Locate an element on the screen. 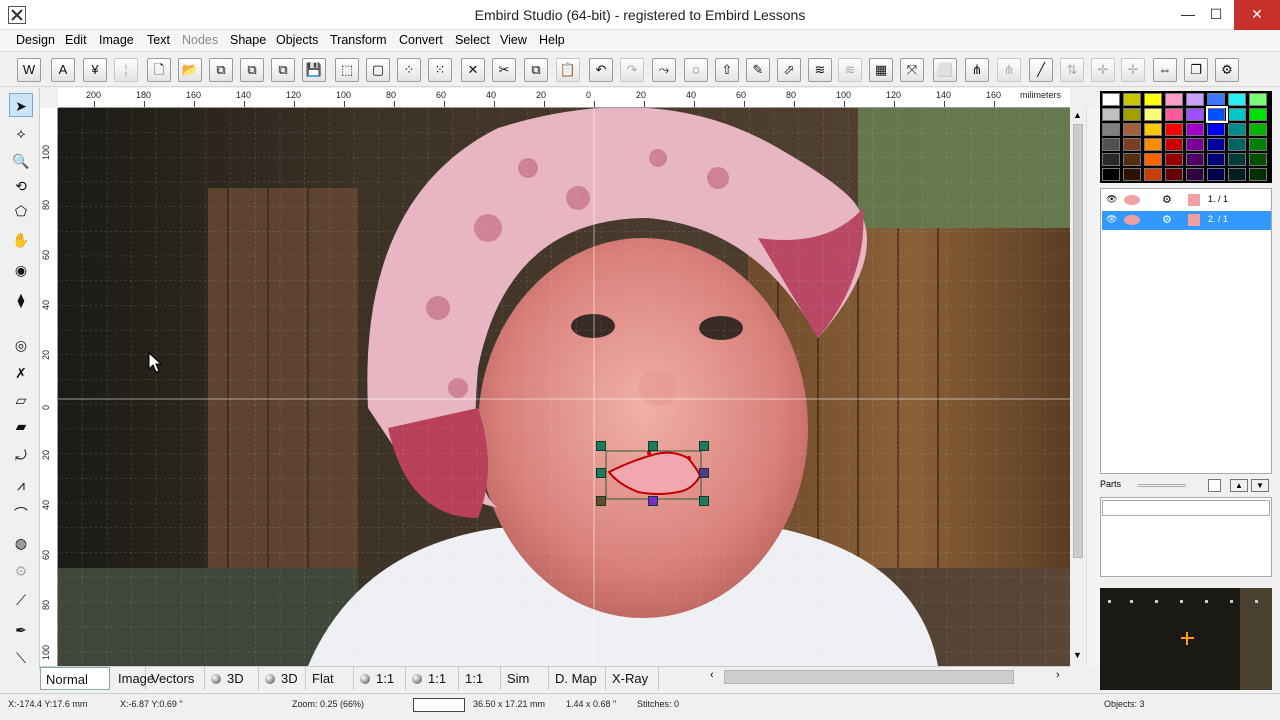  close-button: ✕ is located at coordinates (1257, 15).